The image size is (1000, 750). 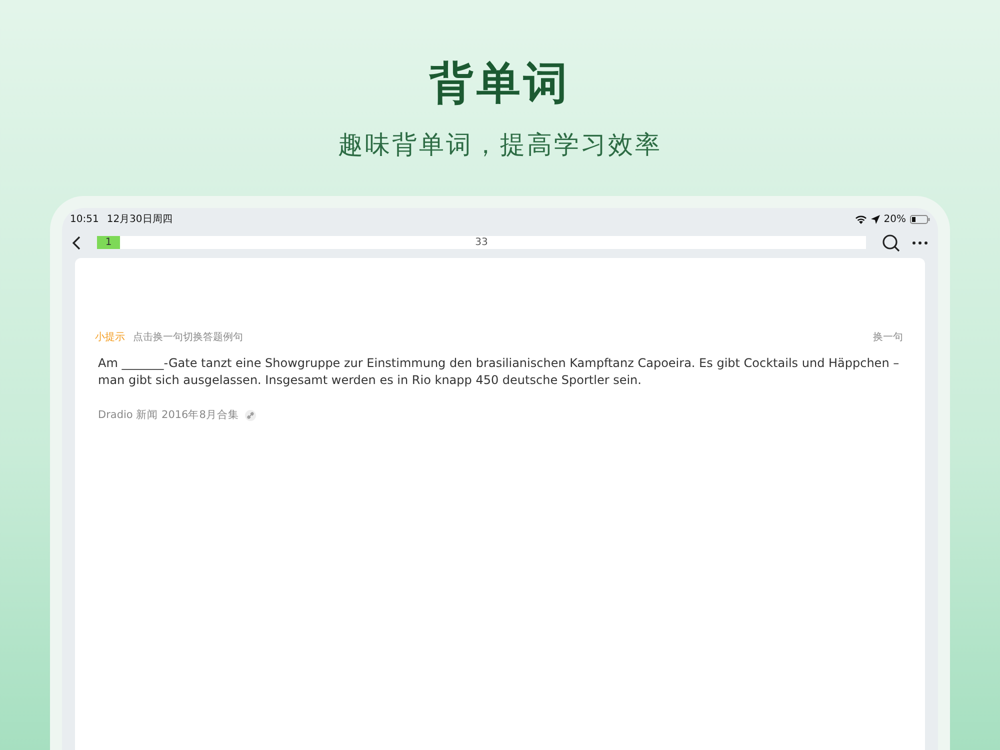 What do you see at coordinates (168, 415) in the screenshot?
I see `source-label: Dradio 新闻 2016年8月合集` at bounding box center [168, 415].